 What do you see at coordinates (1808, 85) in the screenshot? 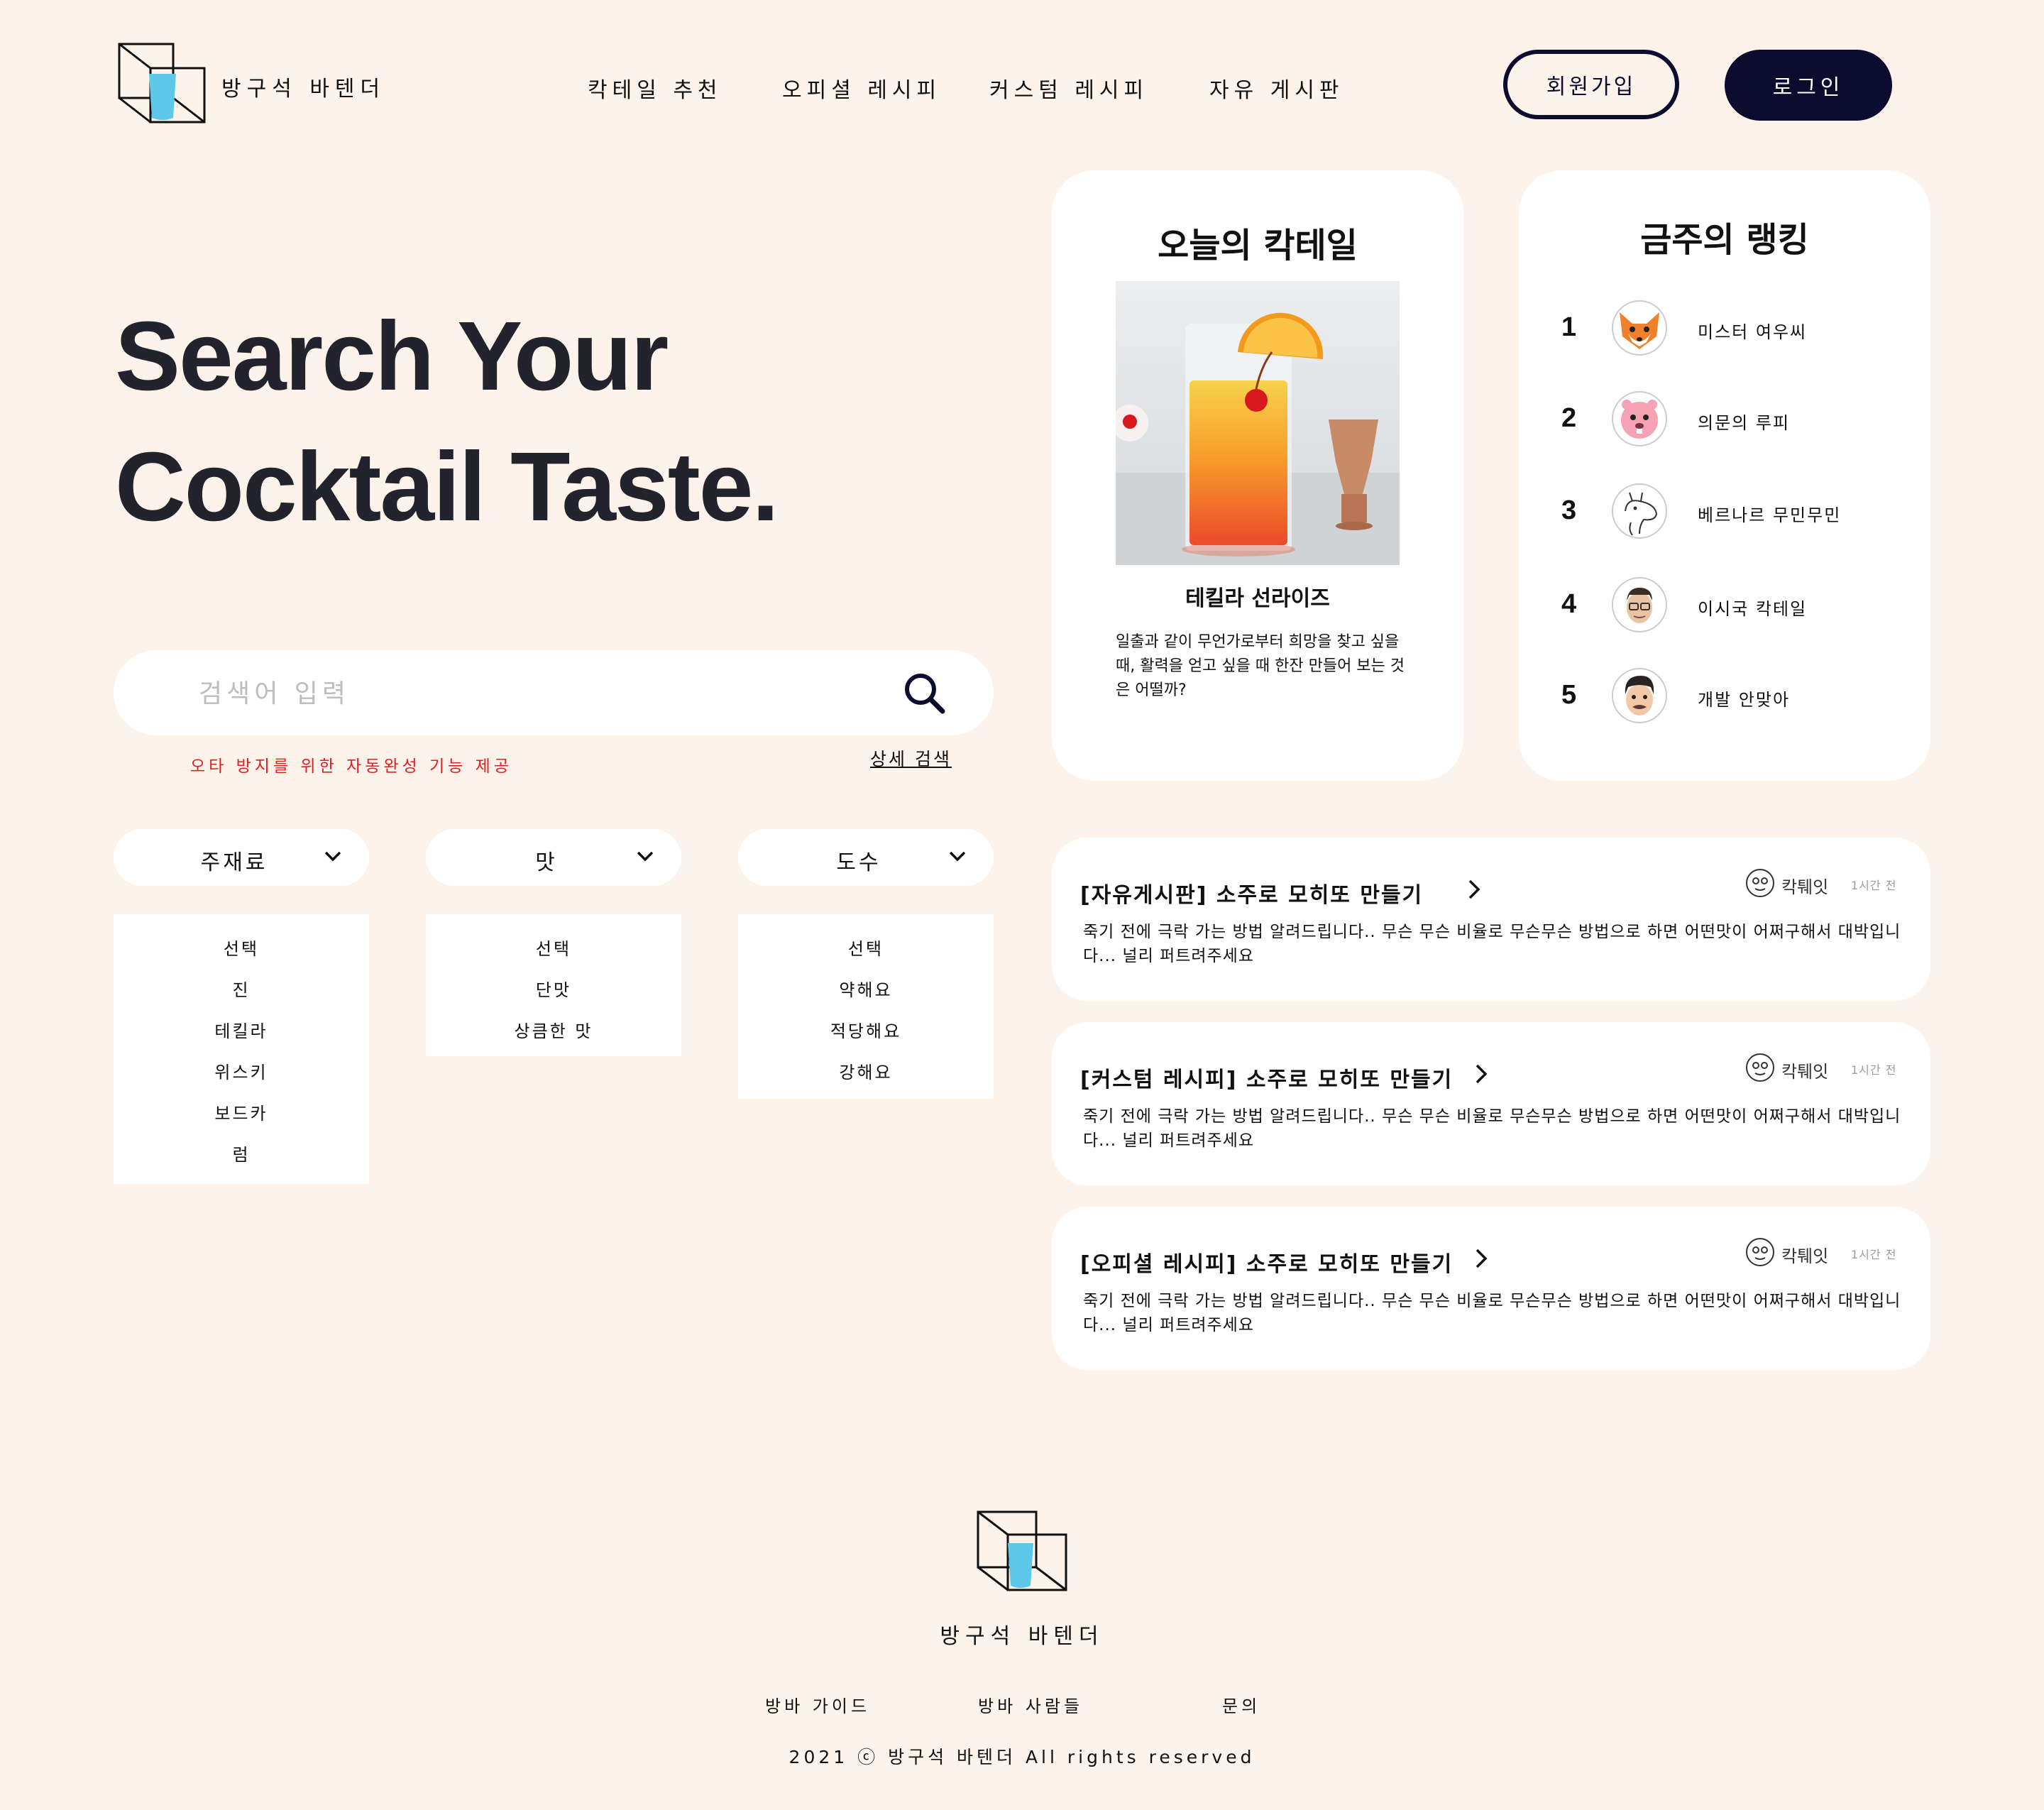
I see `login-button: 로그인` at bounding box center [1808, 85].